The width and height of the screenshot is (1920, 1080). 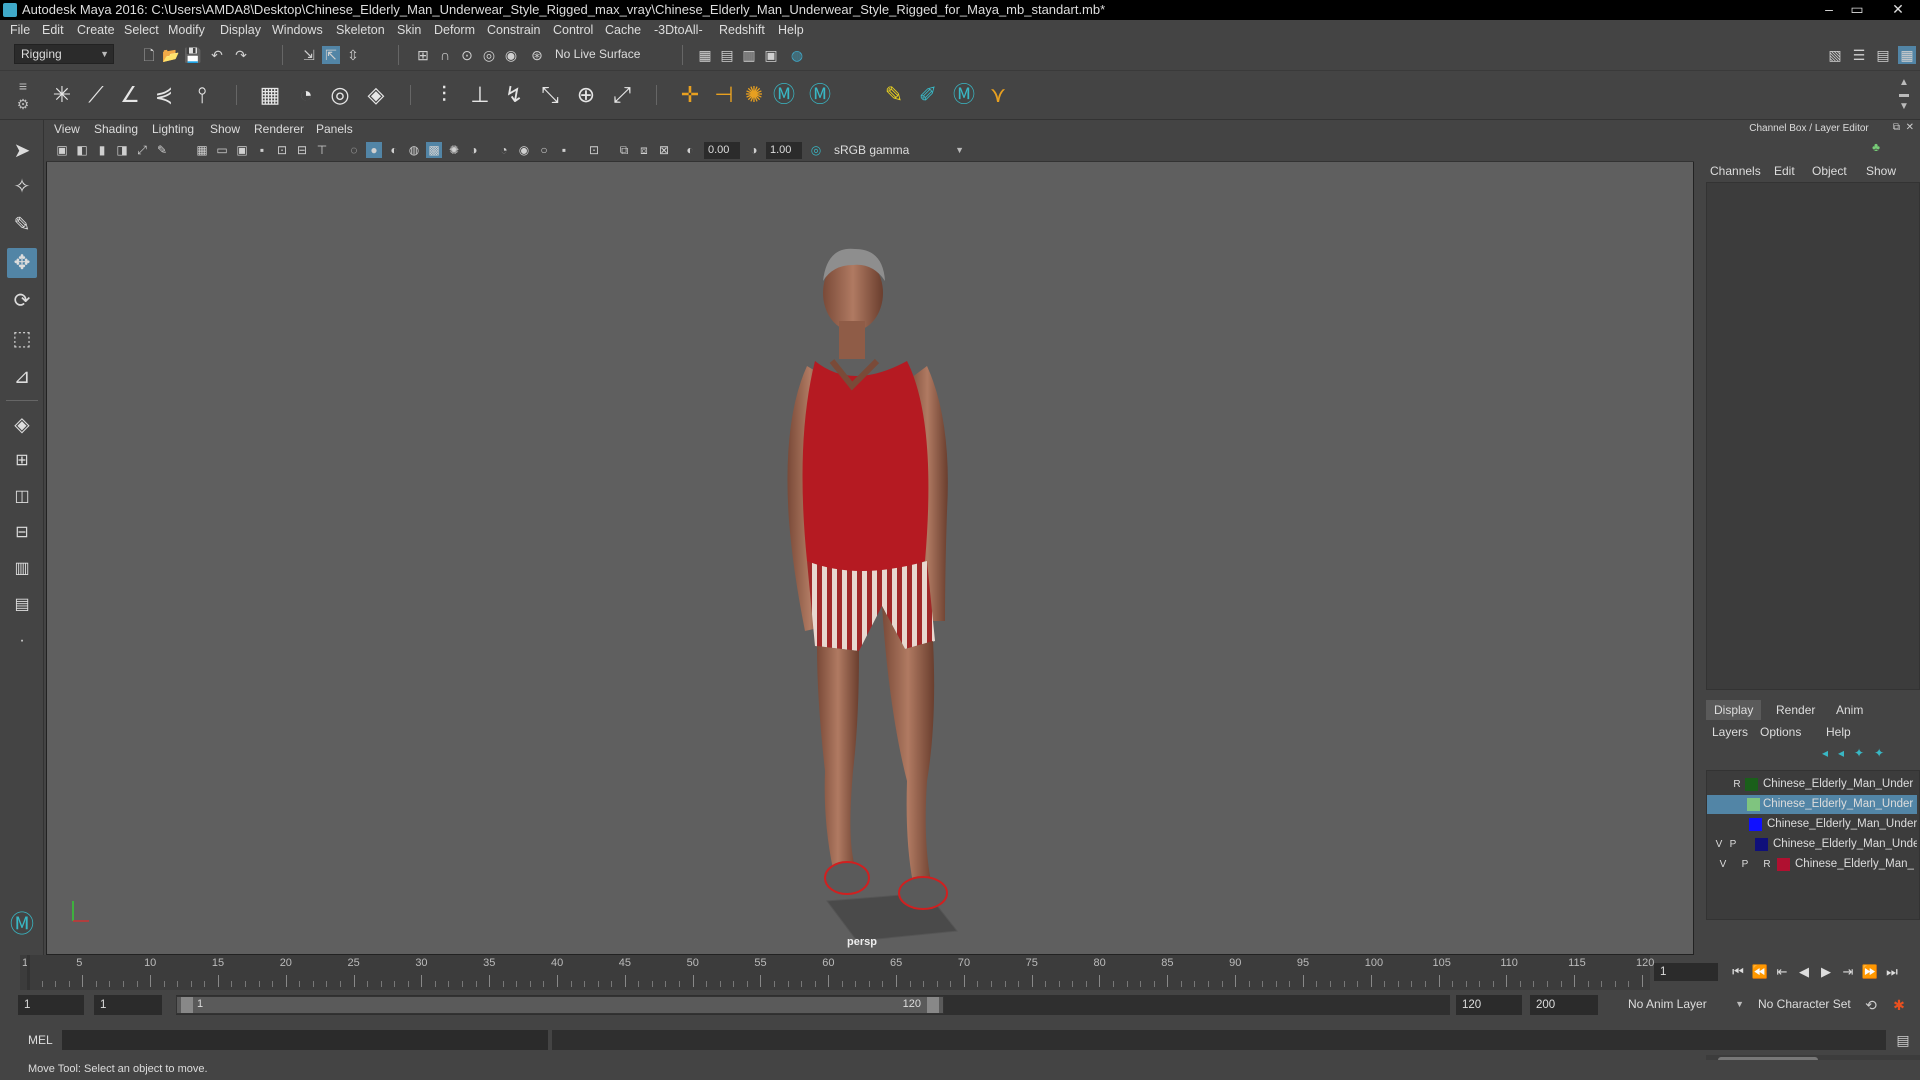 I want to click on cluster-icon: ◔, so click(x=306, y=95).